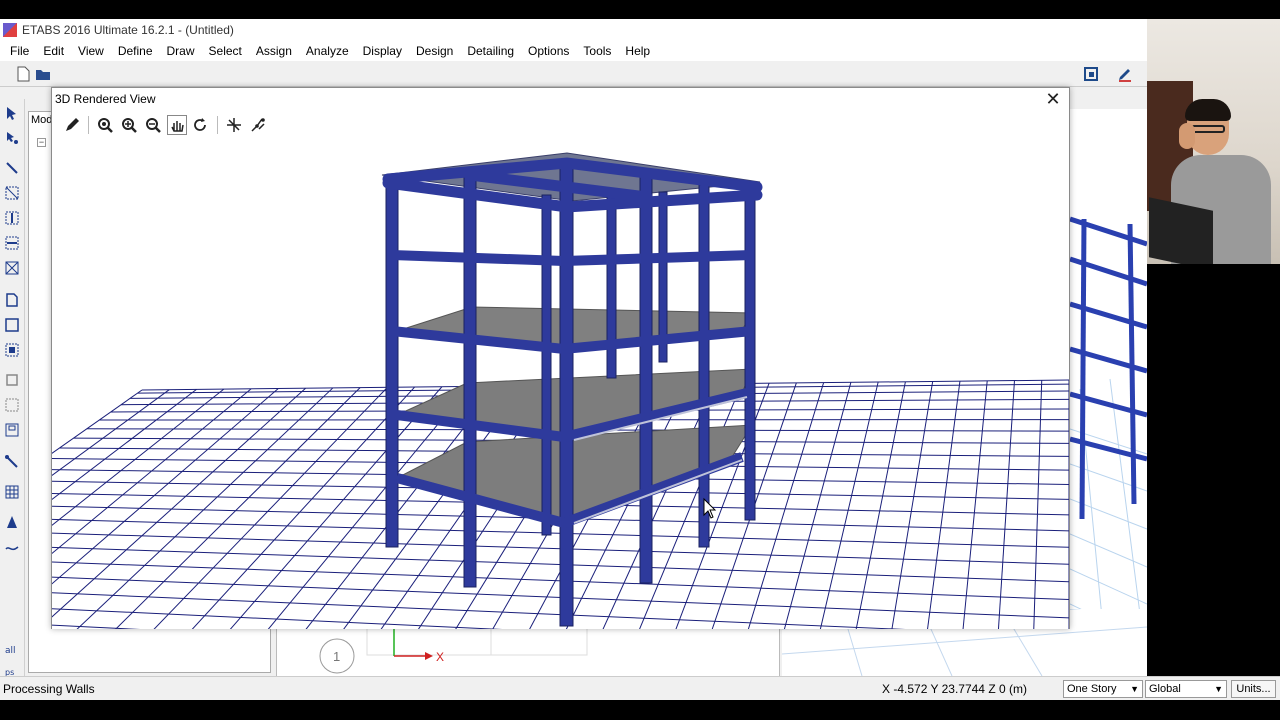 Image resolution: width=1280 pixels, height=720 pixels. What do you see at coordinates (105, 125) in the screenshot?
I see `zoom-window-icon` at bounding box center [105, 125].